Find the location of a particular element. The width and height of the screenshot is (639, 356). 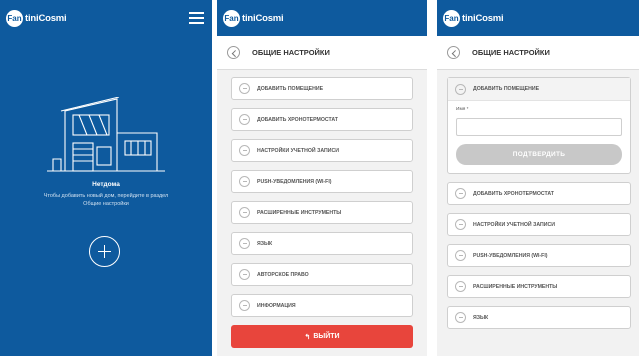

settings-item-info: ИНФОРМАЦИЯ is located at coordinates (322, 305).